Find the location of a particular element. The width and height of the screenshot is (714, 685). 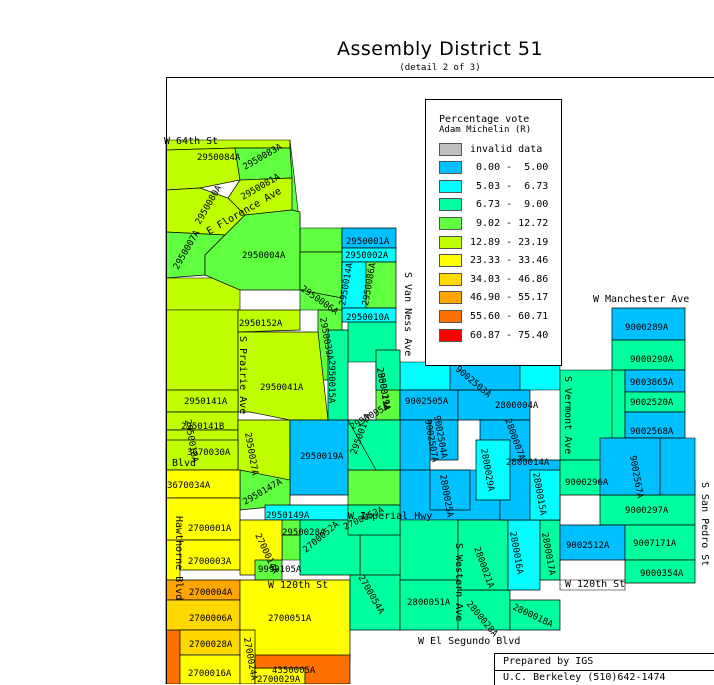

precinct-label: 9003865A is located at coordinates (652, 383).